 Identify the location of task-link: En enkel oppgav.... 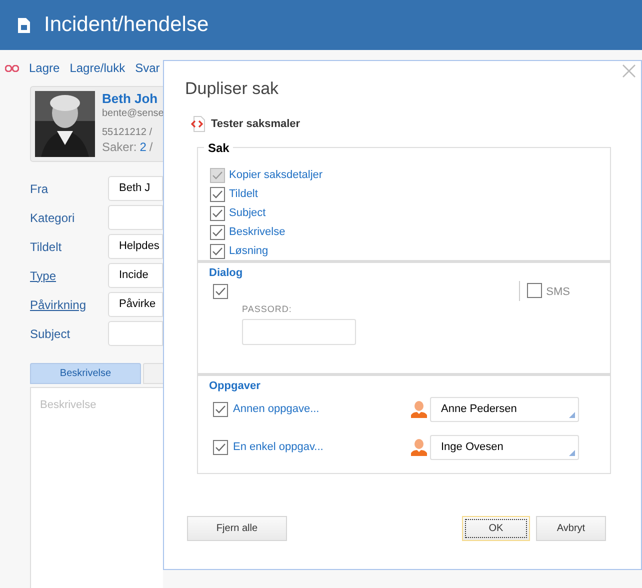
(278, 447).